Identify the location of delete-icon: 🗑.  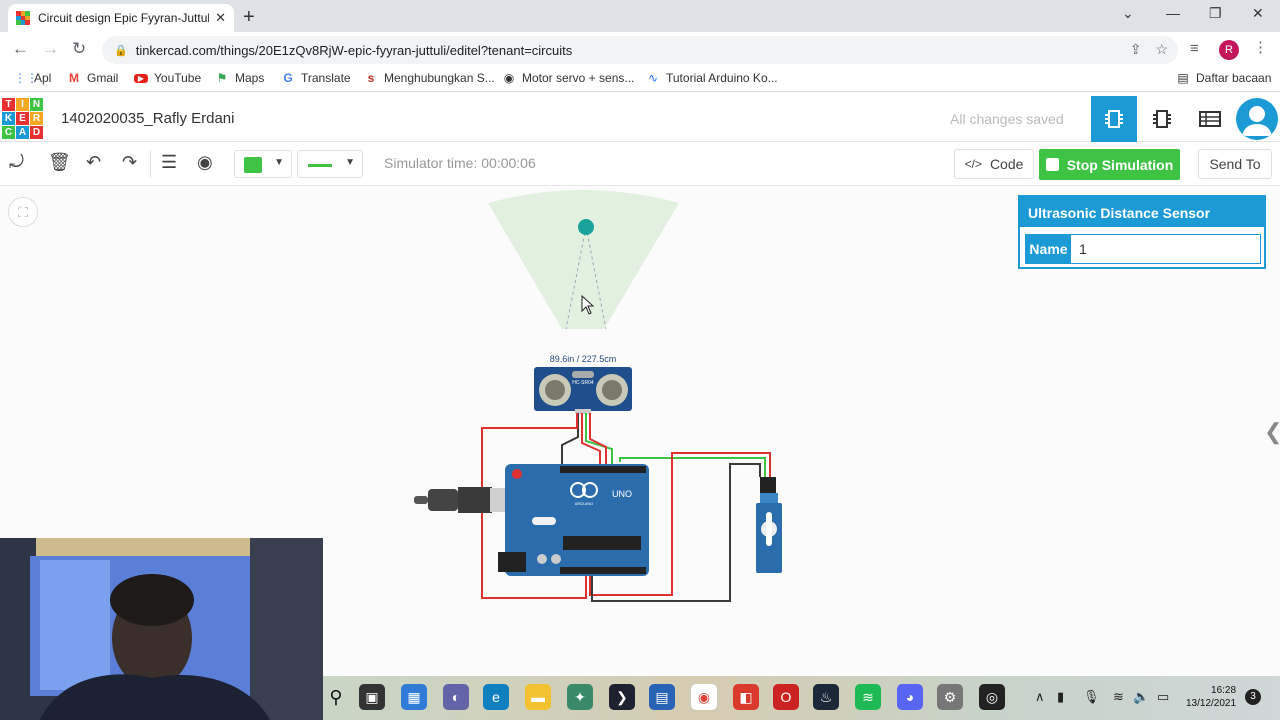
(59, 162).